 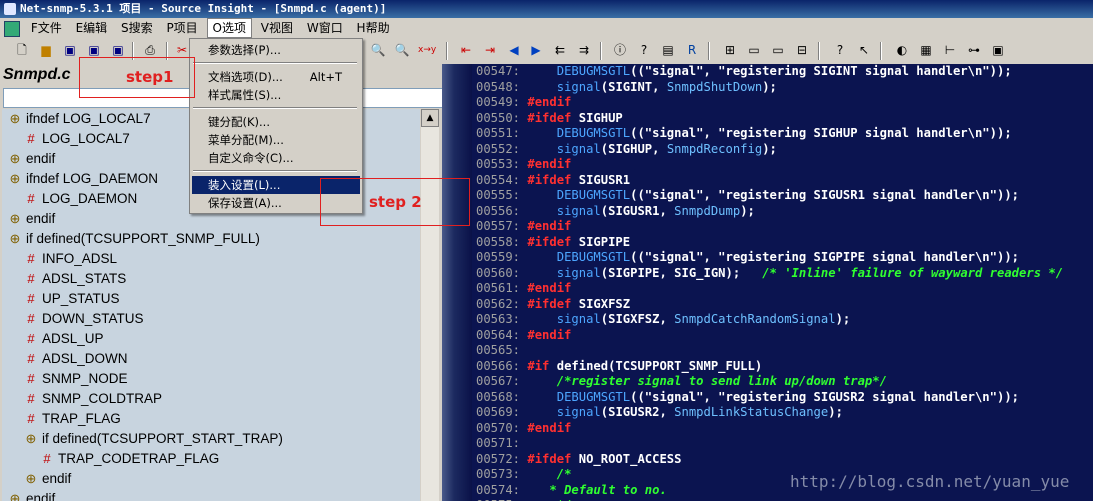 I want to click on save-icon: ▣, so click(x=70, y=50).